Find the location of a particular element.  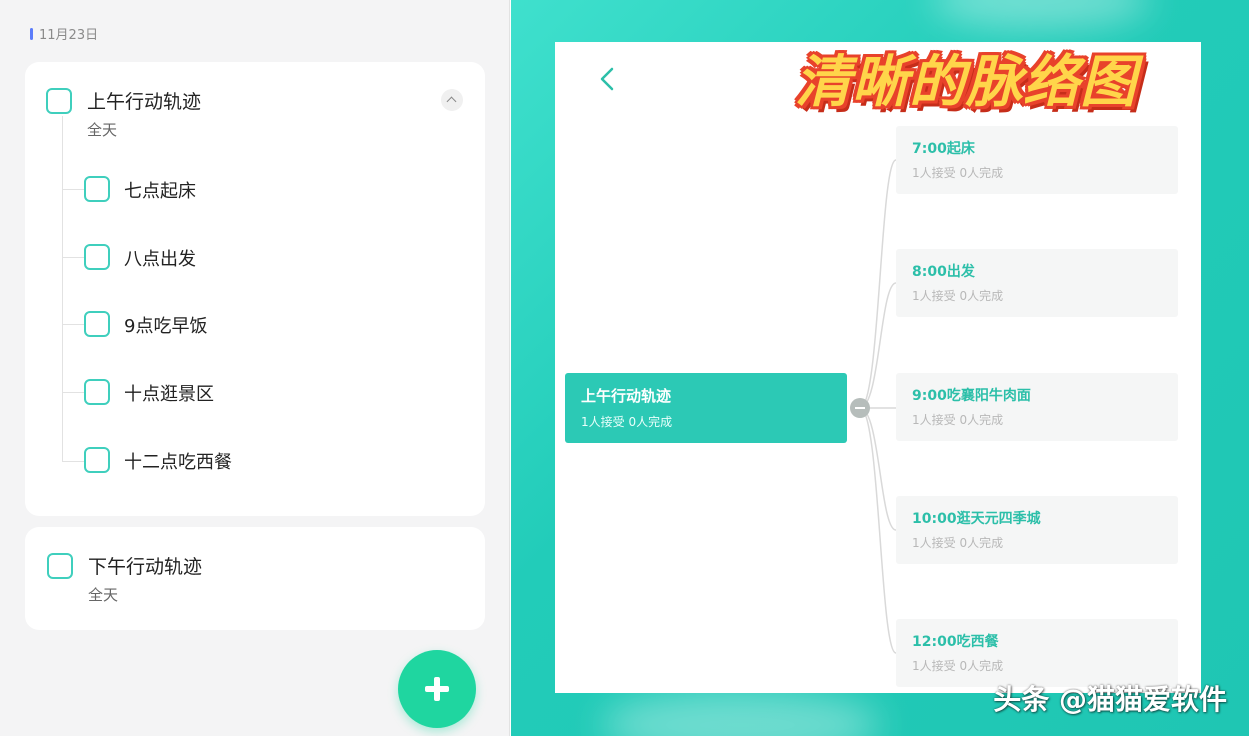

mindmap-child-node: 9:00吃襄阳牛肉面 1人接受 0人完成 is located at coordinates (1037, 407).